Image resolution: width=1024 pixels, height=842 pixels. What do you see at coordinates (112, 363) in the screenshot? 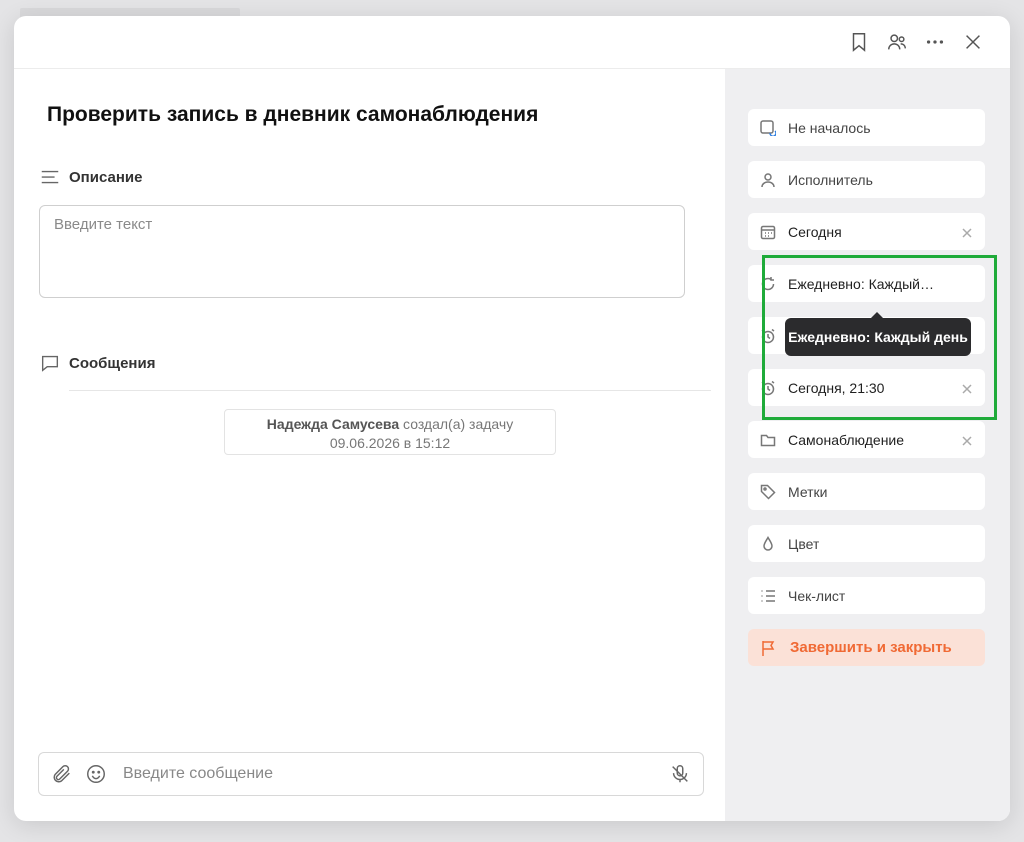
I see `messages-label: Сообщения` at bounding box center [112, 363].